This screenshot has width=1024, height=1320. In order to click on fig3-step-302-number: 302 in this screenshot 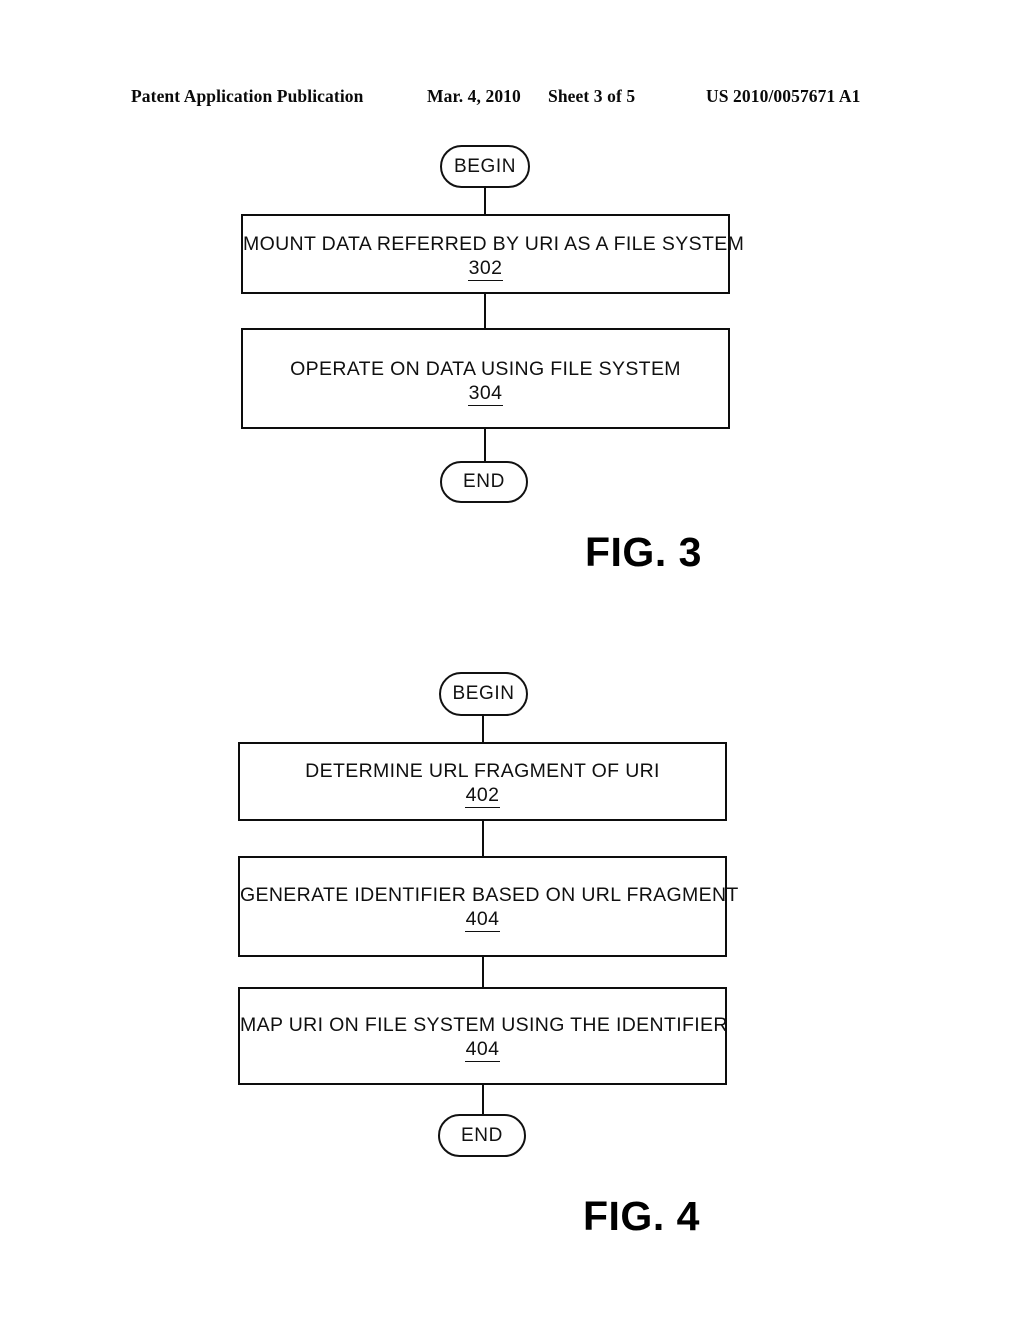, I will do `click(485, 269)`.